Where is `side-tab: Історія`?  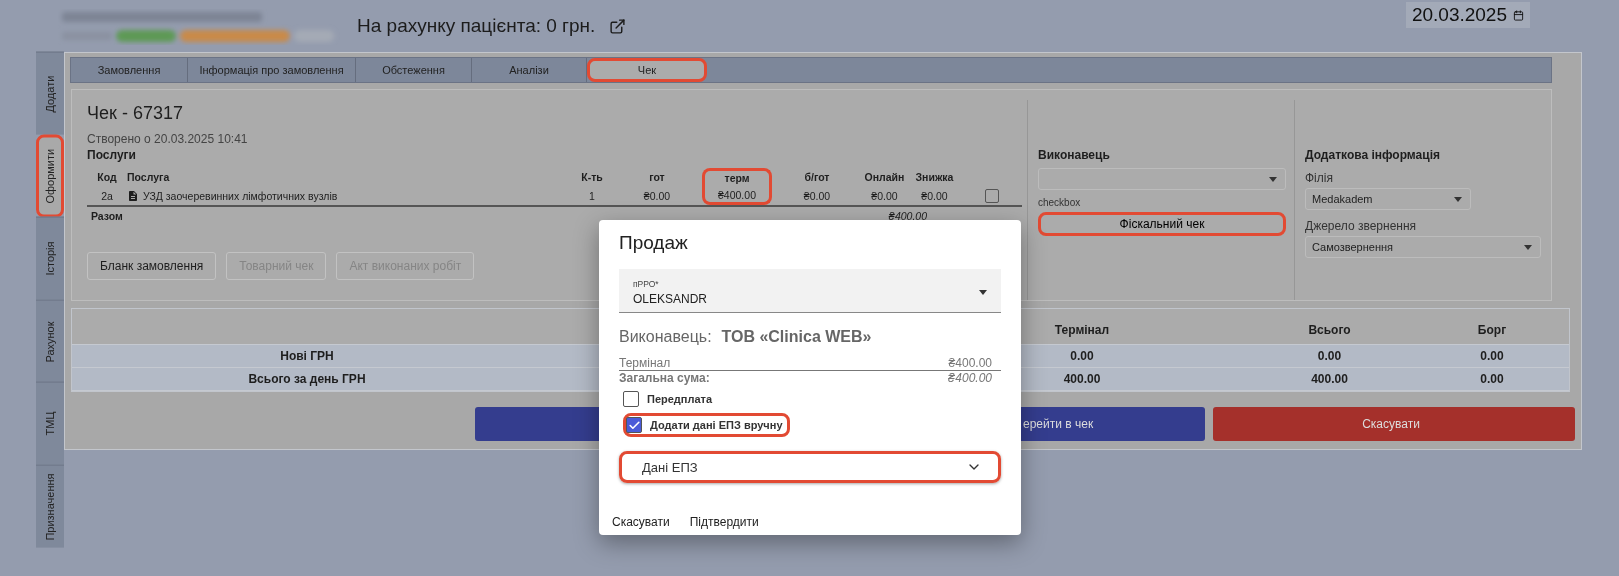 side-tab: Історія is located at coordinates (50, 258).